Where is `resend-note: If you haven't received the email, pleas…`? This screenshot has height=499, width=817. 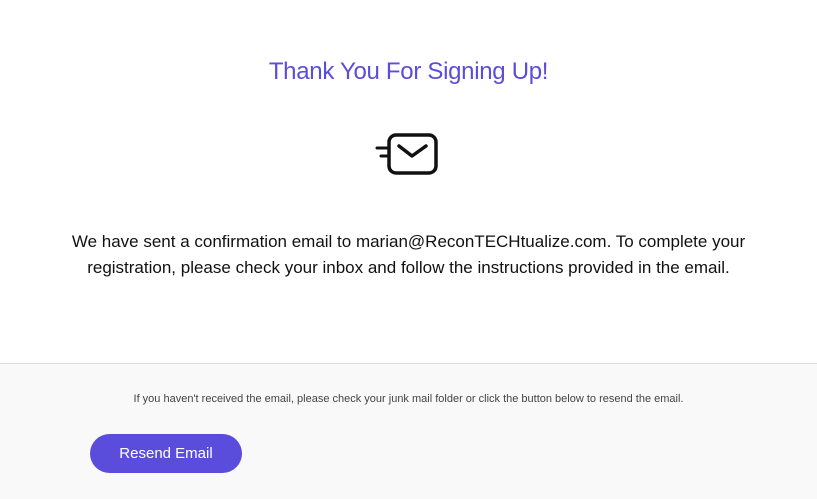 resend-note: If you haven't received the email, pleas… is located at coordinates (408, 399).